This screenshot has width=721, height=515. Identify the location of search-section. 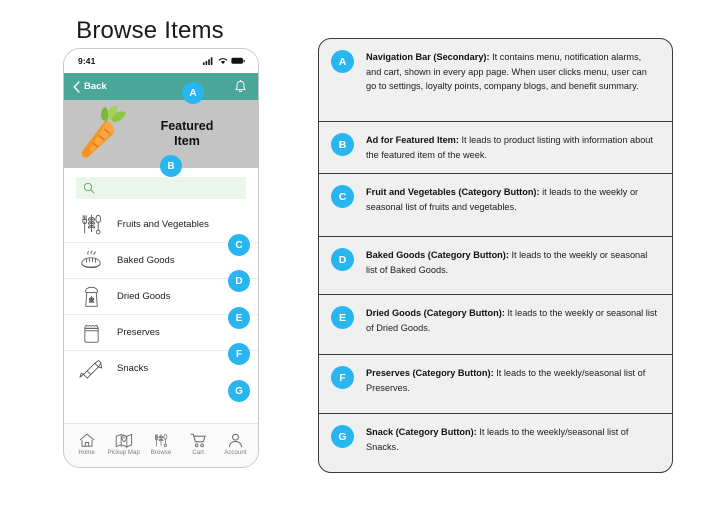
(161, 187).